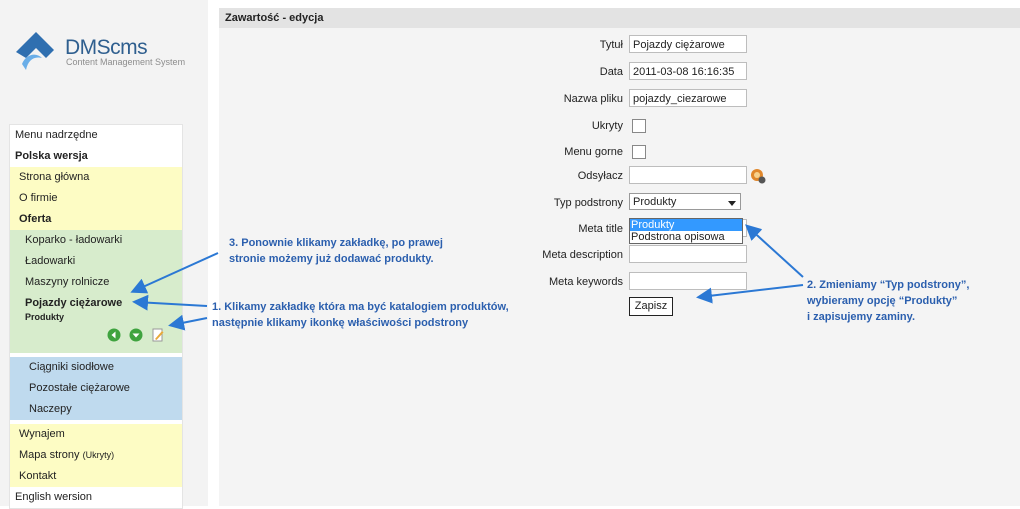  I want to click on meta-kw-input, so click(688, 281).